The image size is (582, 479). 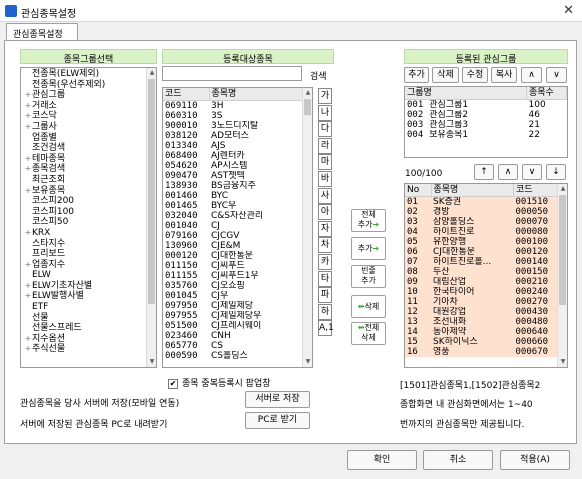 What do you see at coordinates (325, 145) in the screenshot?
I see `consonant-filter-button: 라` at bounding box center [325, 145].